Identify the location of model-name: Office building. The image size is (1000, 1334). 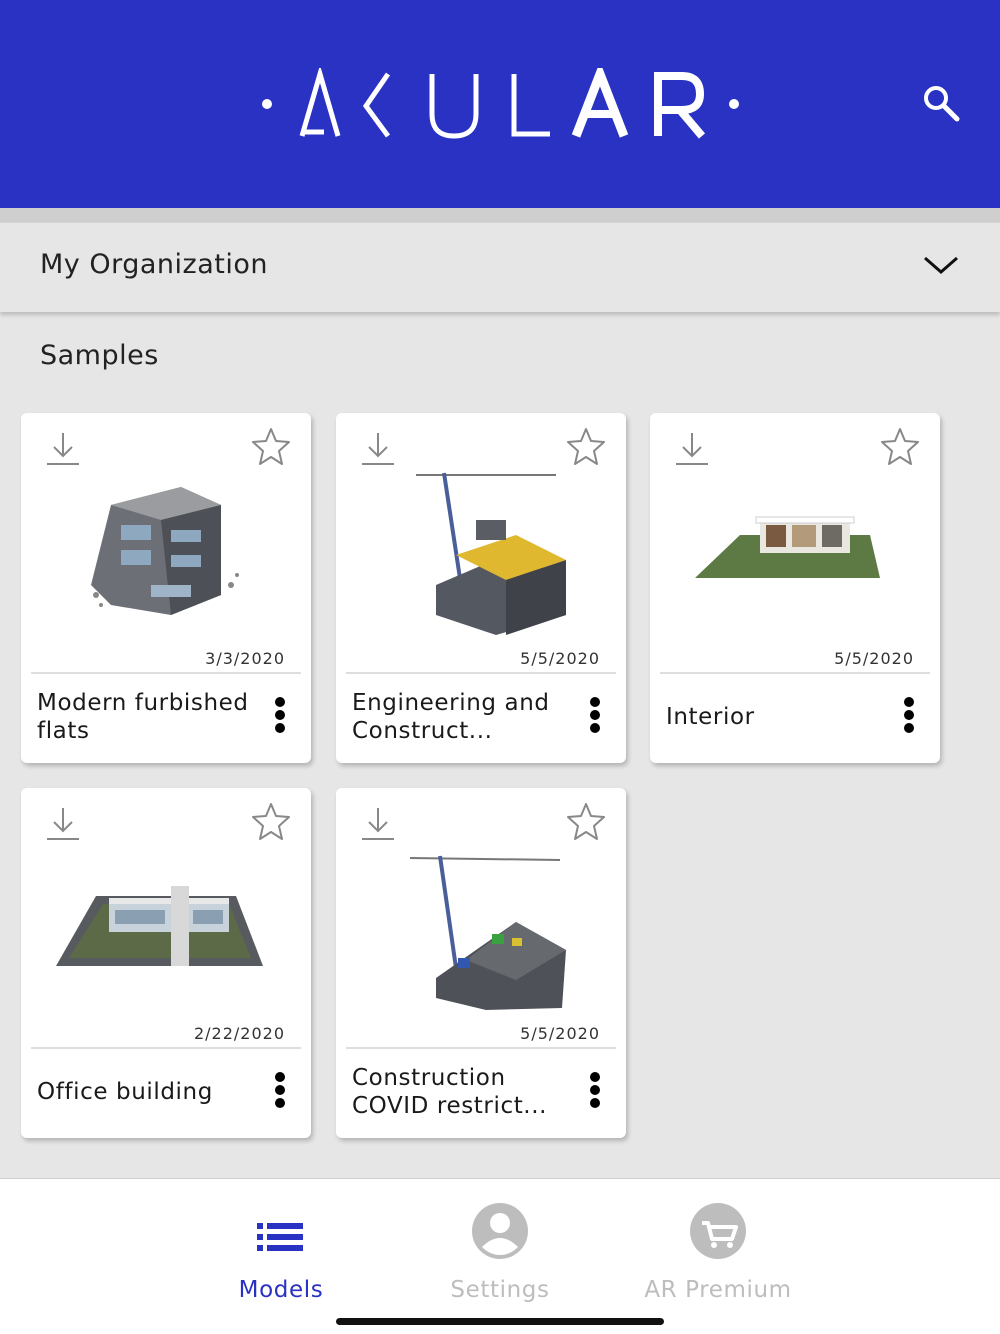
(125, 1092).